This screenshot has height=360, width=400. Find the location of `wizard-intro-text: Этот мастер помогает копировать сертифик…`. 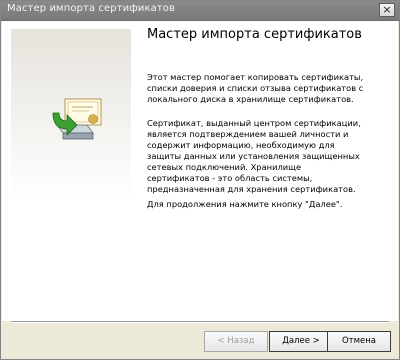

wizard-intro-text: Этот мастер помогает копировать сертифик… is located at coordinates (255, 88).